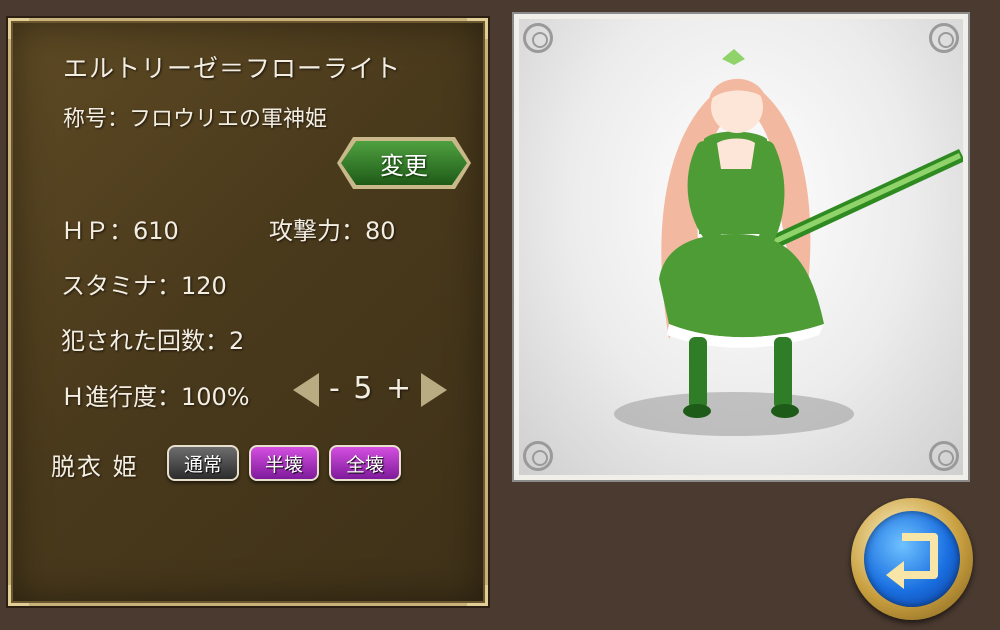  What do you see at coordinates (232, 68) in the screenshot?
I see `character-name: エルトリーゼ＝フローライト` at bounding box center [232, 68].